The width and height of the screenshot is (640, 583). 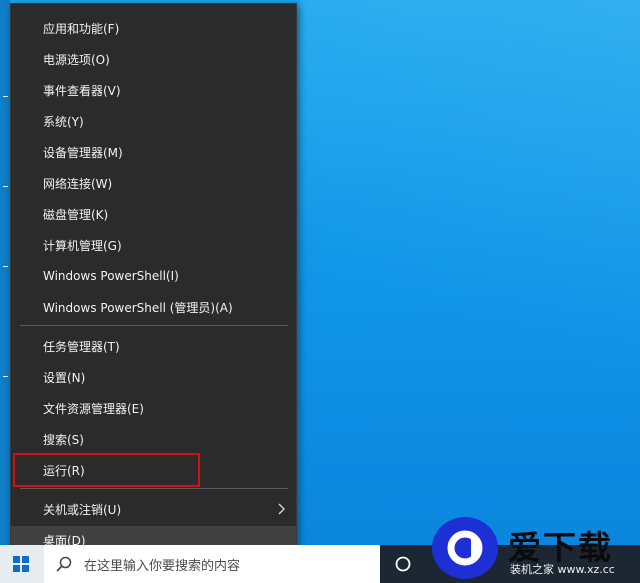 I want to click on menu-item-network-connections: 网络连接(W), so click(x=153, y=183).